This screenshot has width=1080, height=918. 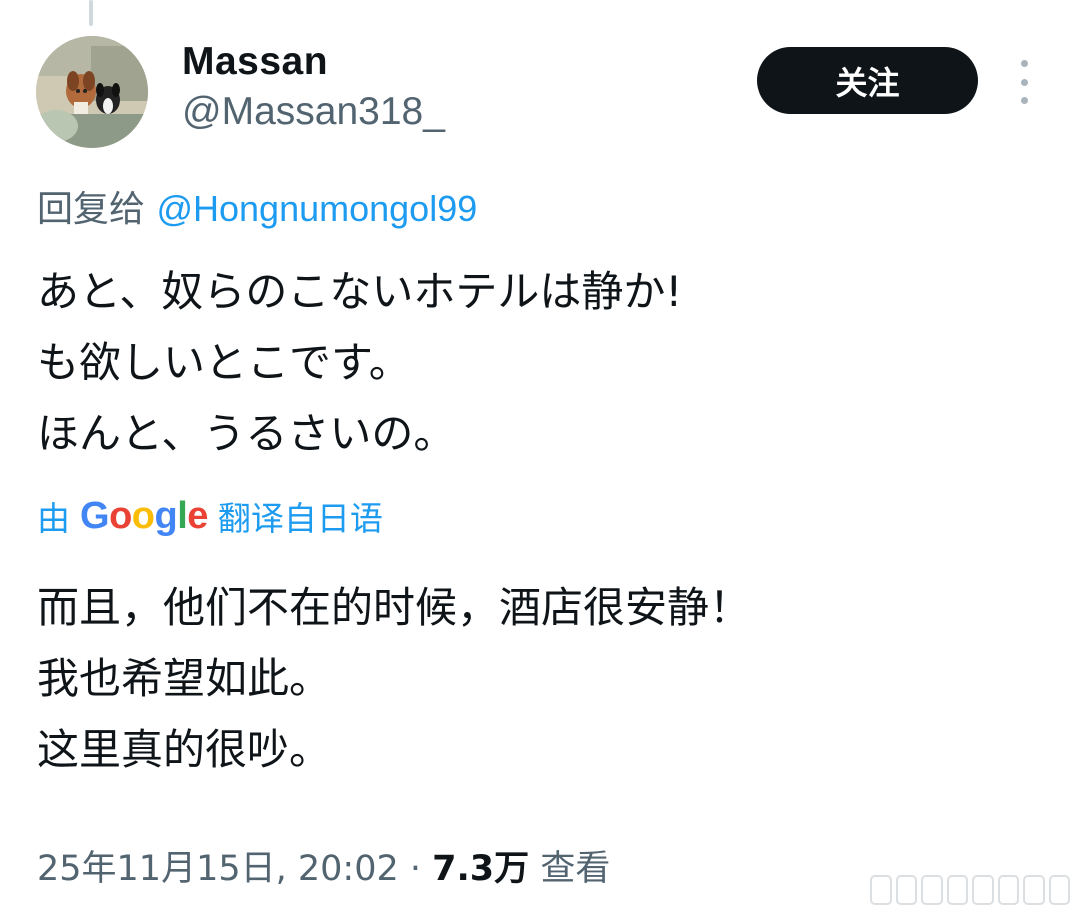 What do you see at coordinates (184, 678) in the screenshot?
I see `translated-text-line: 我也希望如此。` at bounding box center [184, 678].